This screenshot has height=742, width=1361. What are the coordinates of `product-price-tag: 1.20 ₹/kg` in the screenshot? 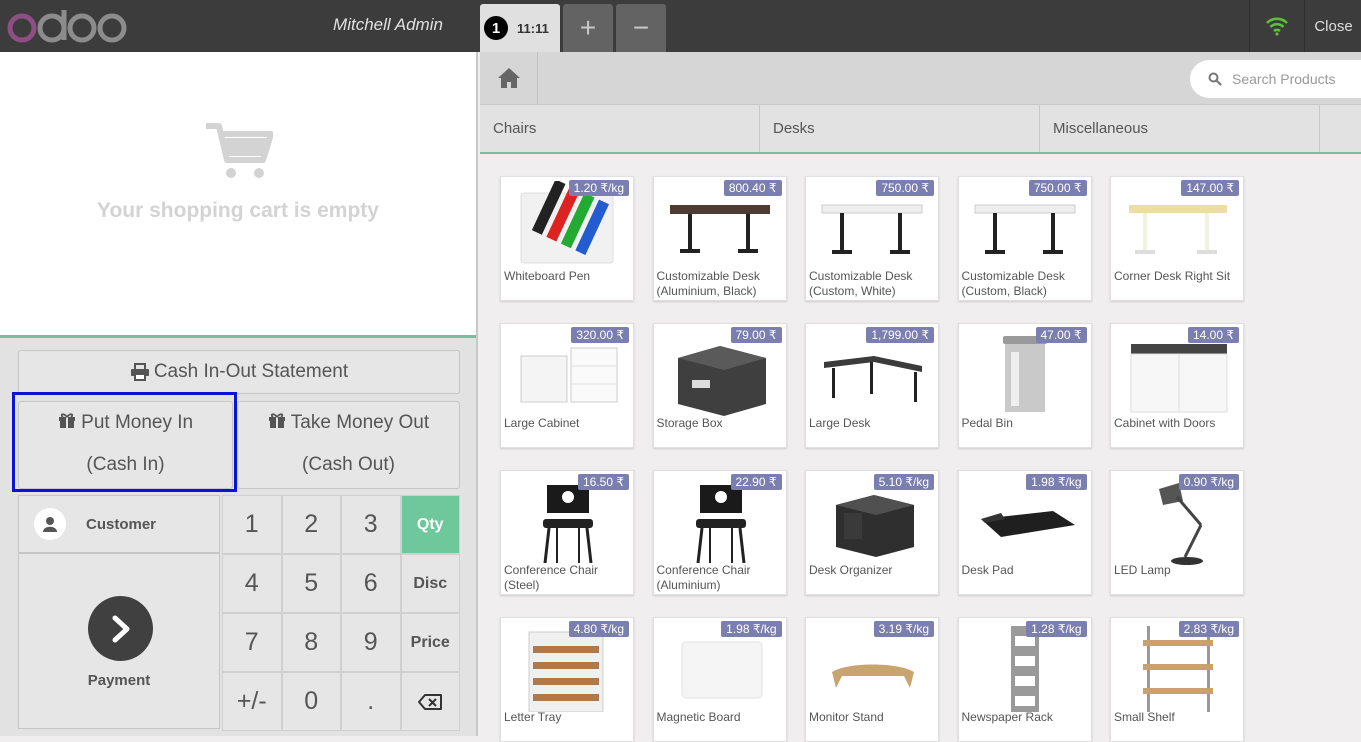 It's located at (598, 188).